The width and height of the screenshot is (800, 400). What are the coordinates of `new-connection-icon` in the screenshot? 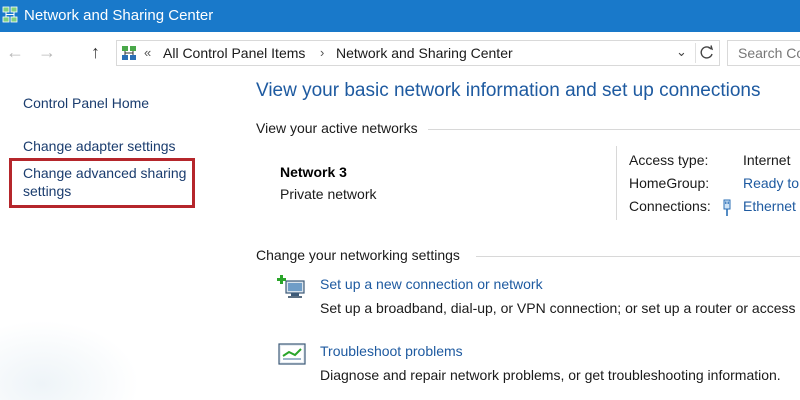 It's located at (291, 286).